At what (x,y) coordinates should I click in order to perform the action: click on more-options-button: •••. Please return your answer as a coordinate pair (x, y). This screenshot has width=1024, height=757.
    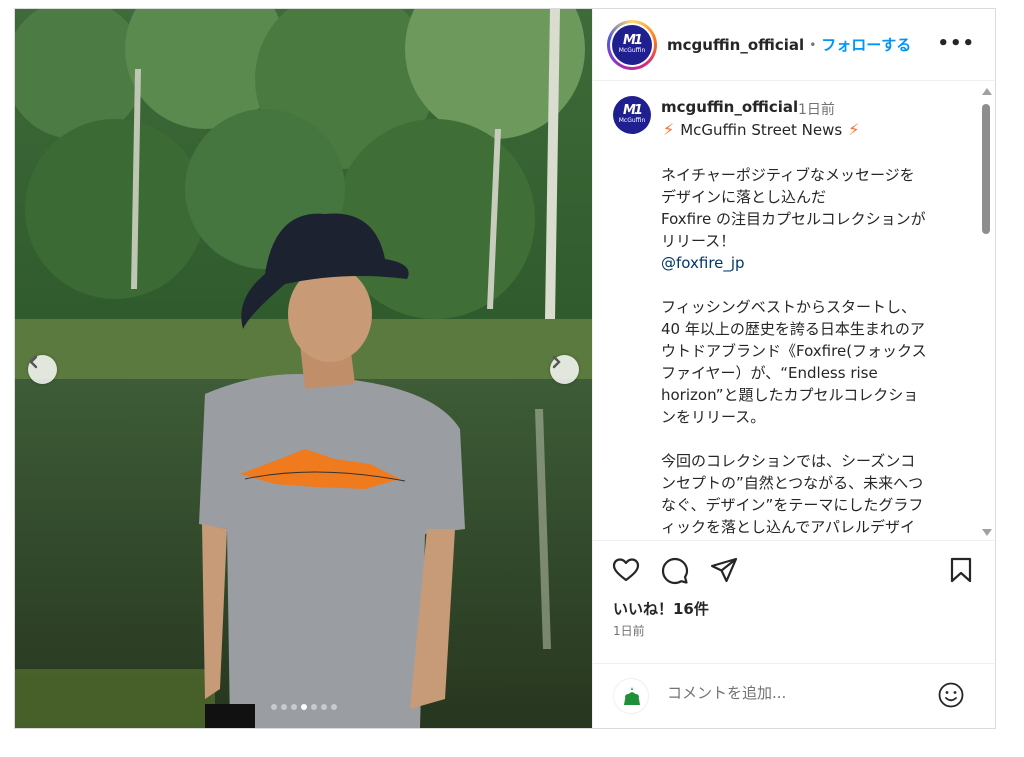
    Looking at the image, I should click on (956, 43).